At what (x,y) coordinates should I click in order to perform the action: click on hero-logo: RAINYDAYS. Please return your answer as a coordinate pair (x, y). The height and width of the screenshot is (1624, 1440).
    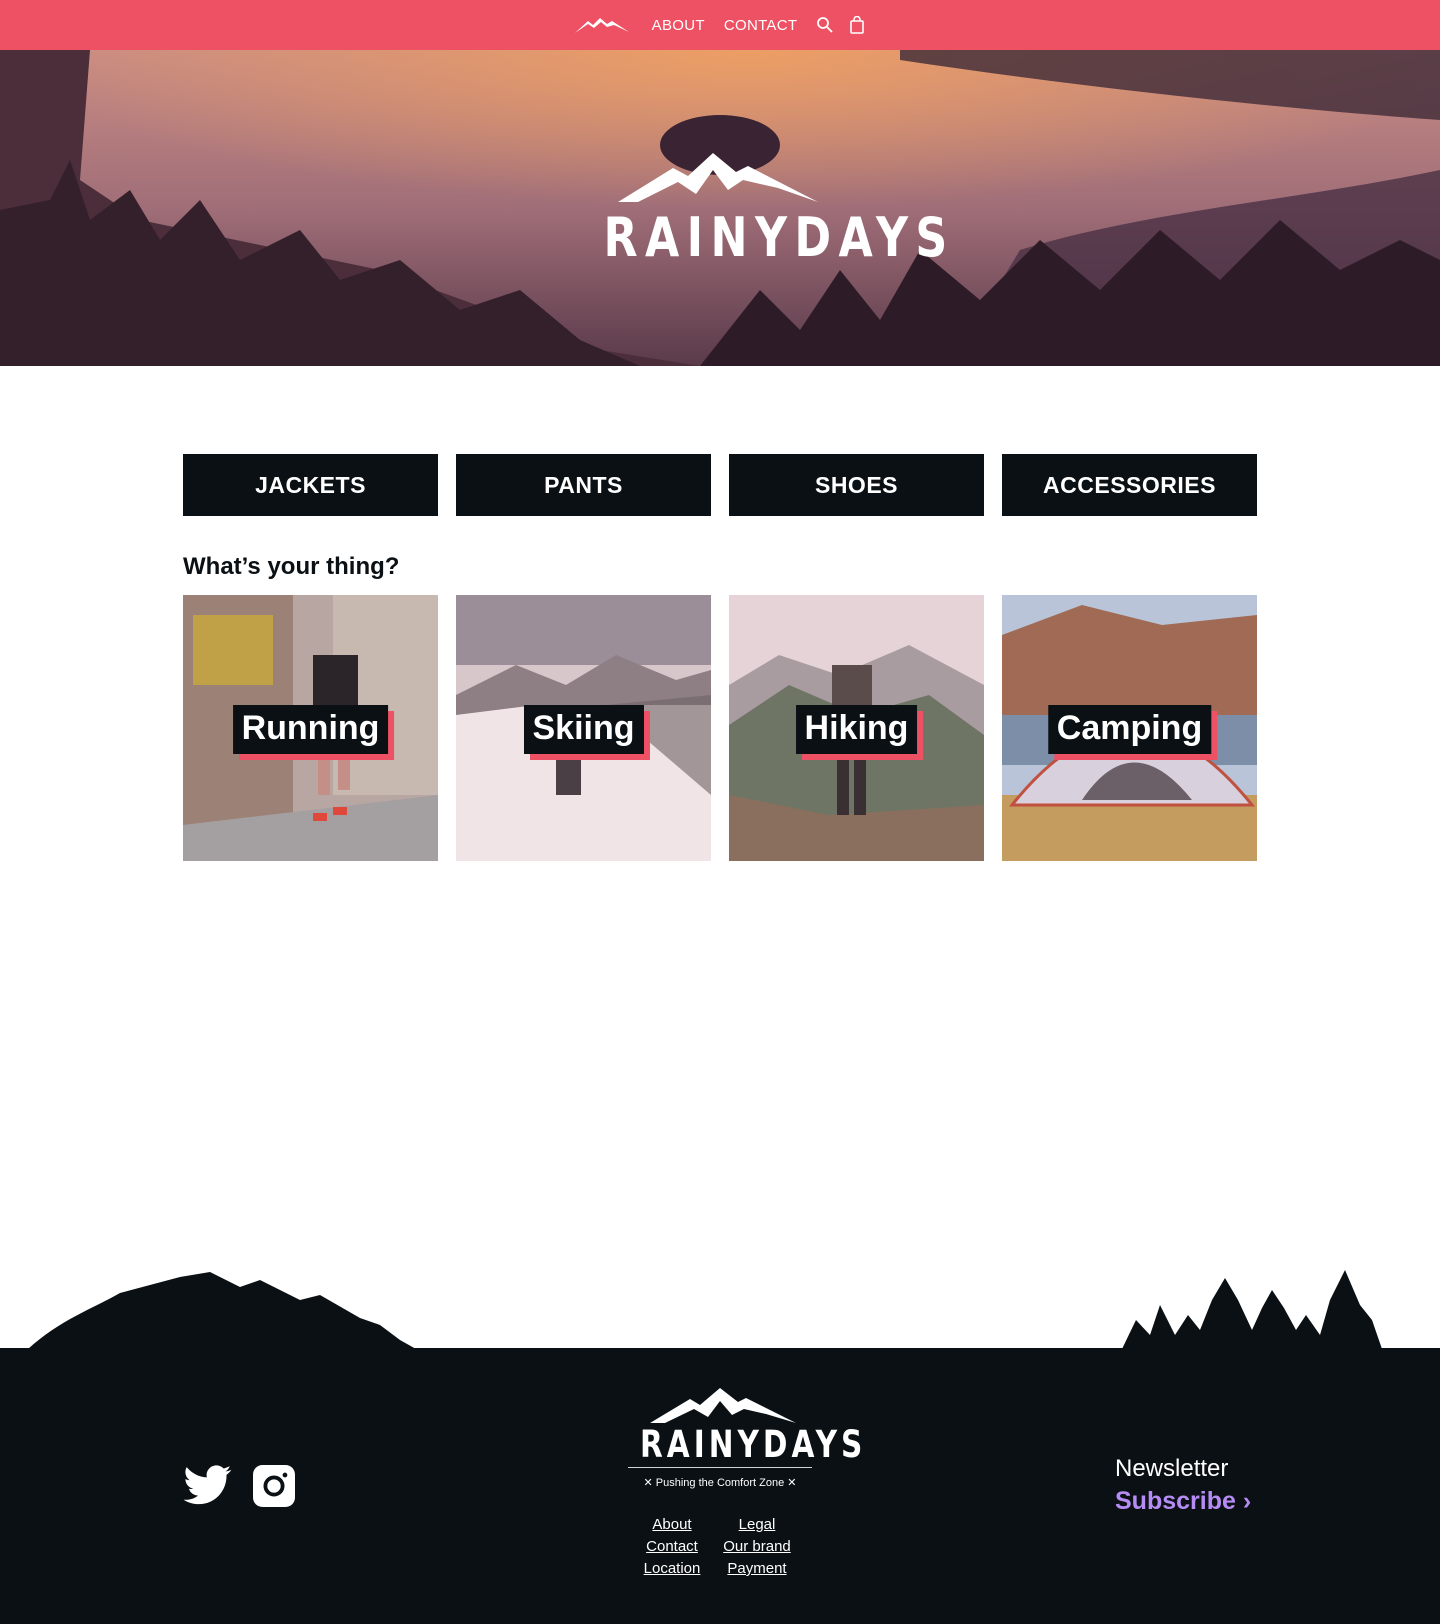
    Looking at the image, I should click on (766, 230).